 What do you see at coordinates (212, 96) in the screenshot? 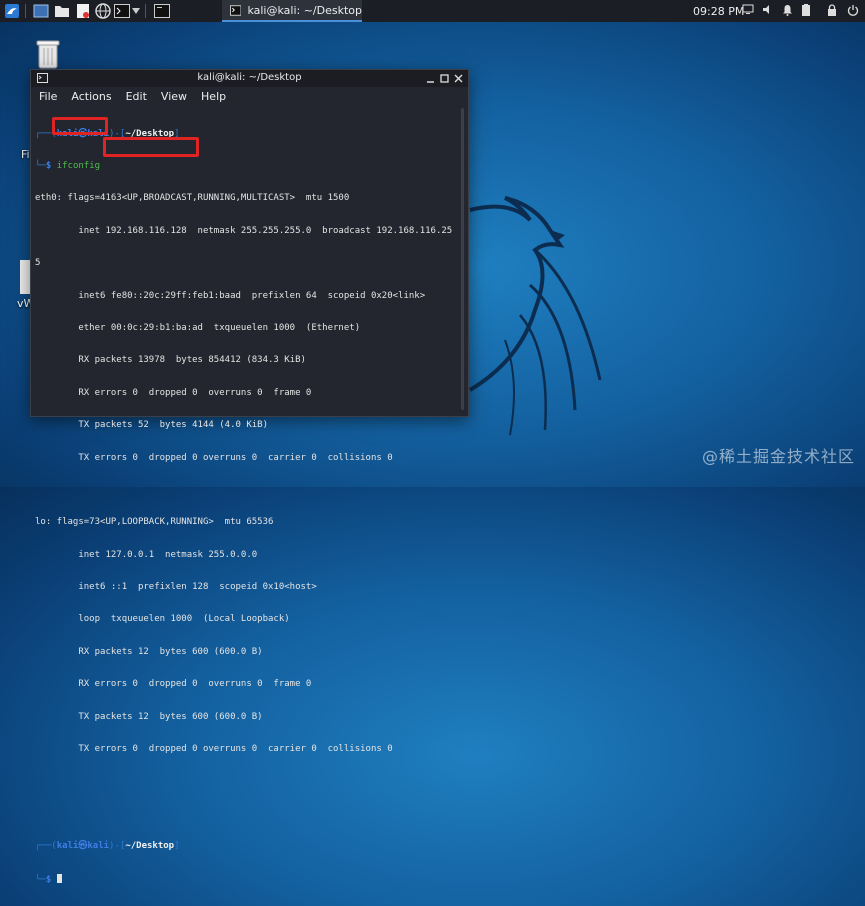
I see `menu-help: Help` at bounding box center [212, 96].